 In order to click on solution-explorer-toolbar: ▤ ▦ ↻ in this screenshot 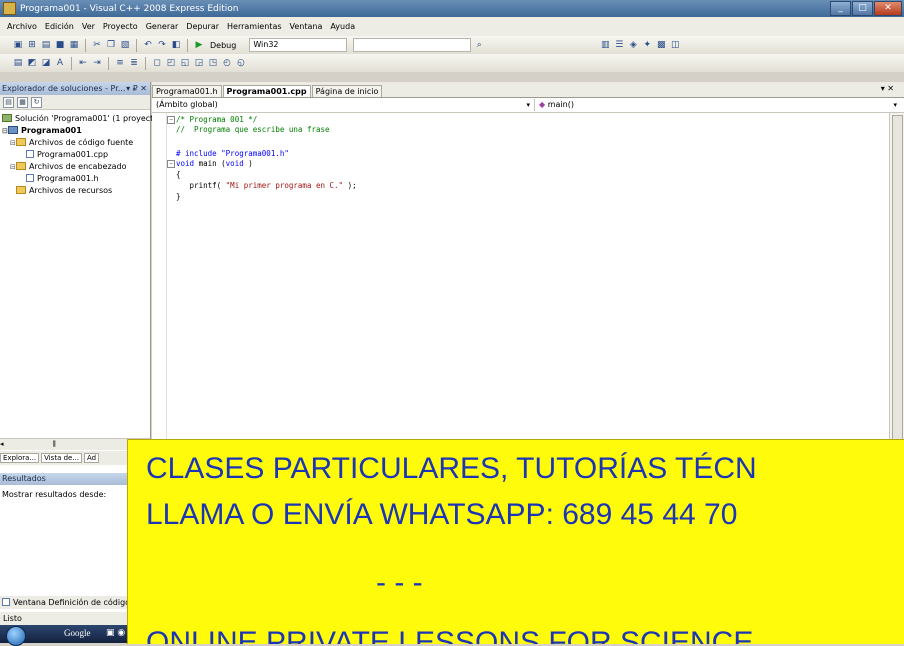, I will do `click(75, 102)`.